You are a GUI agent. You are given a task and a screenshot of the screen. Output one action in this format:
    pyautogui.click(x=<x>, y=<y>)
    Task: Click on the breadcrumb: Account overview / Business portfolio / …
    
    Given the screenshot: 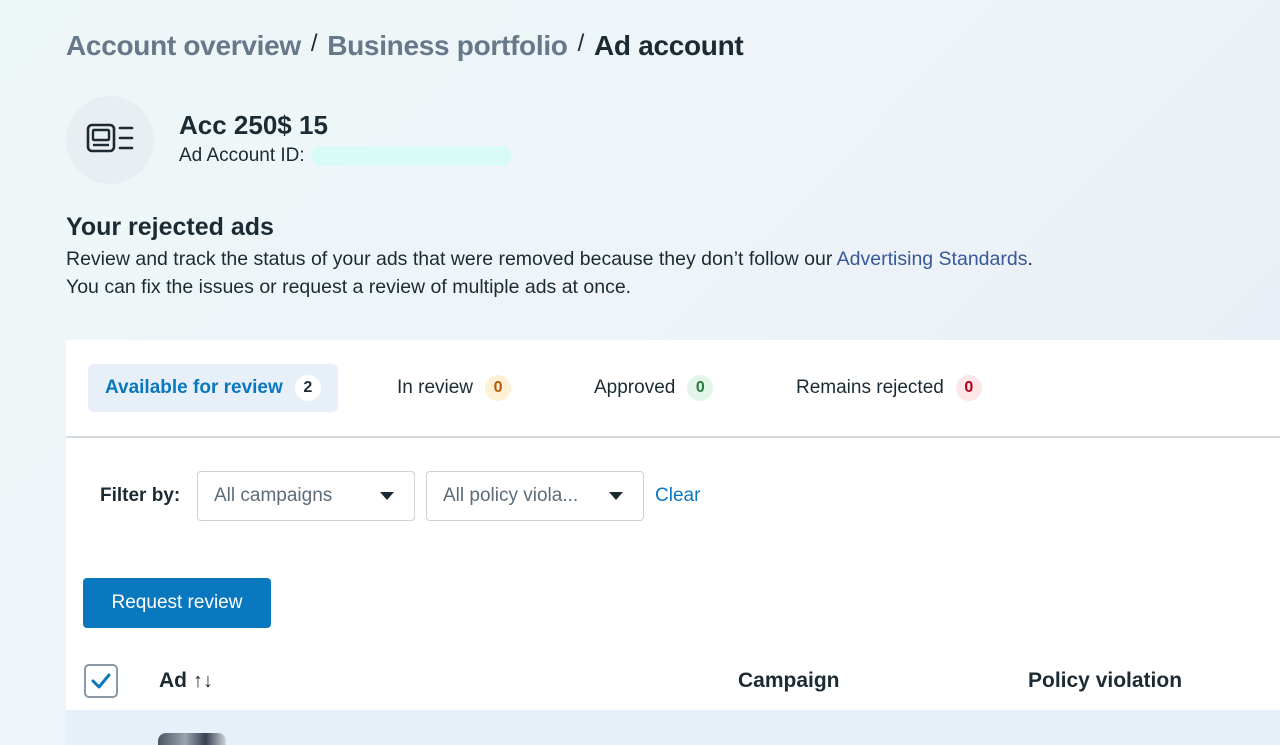 What is the action you would take?
    pyautogui.click(x=405, y=46)
    